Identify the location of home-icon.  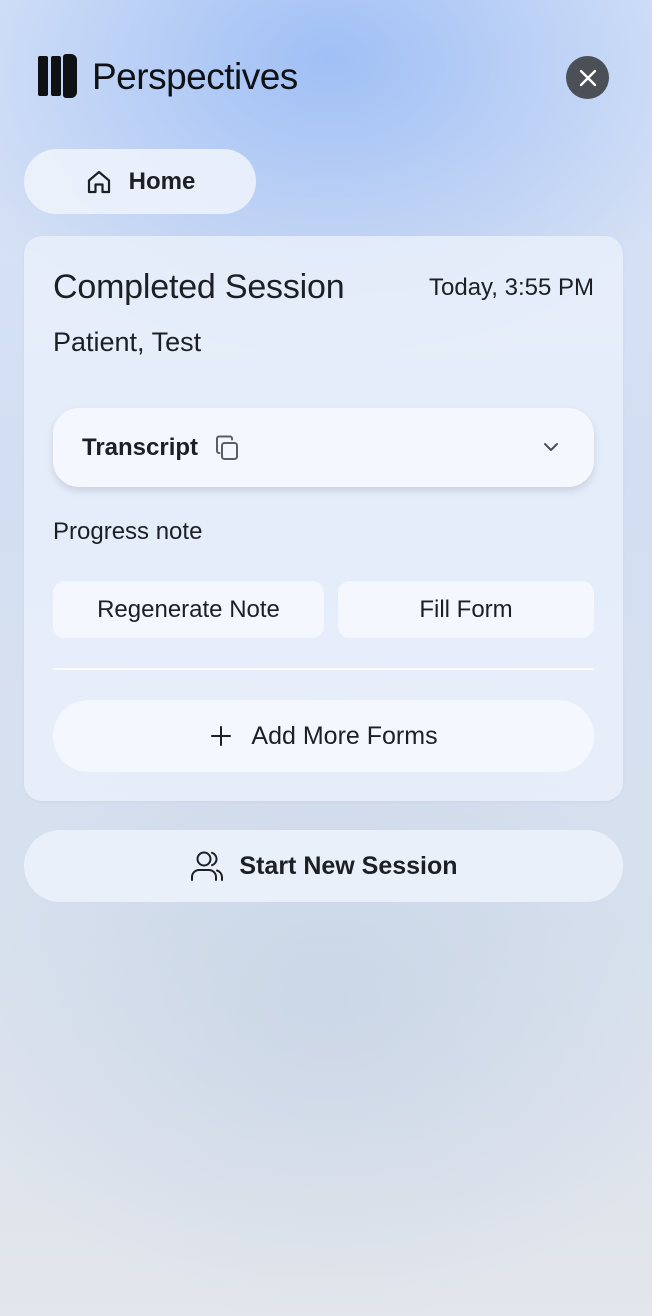
(98, 181).